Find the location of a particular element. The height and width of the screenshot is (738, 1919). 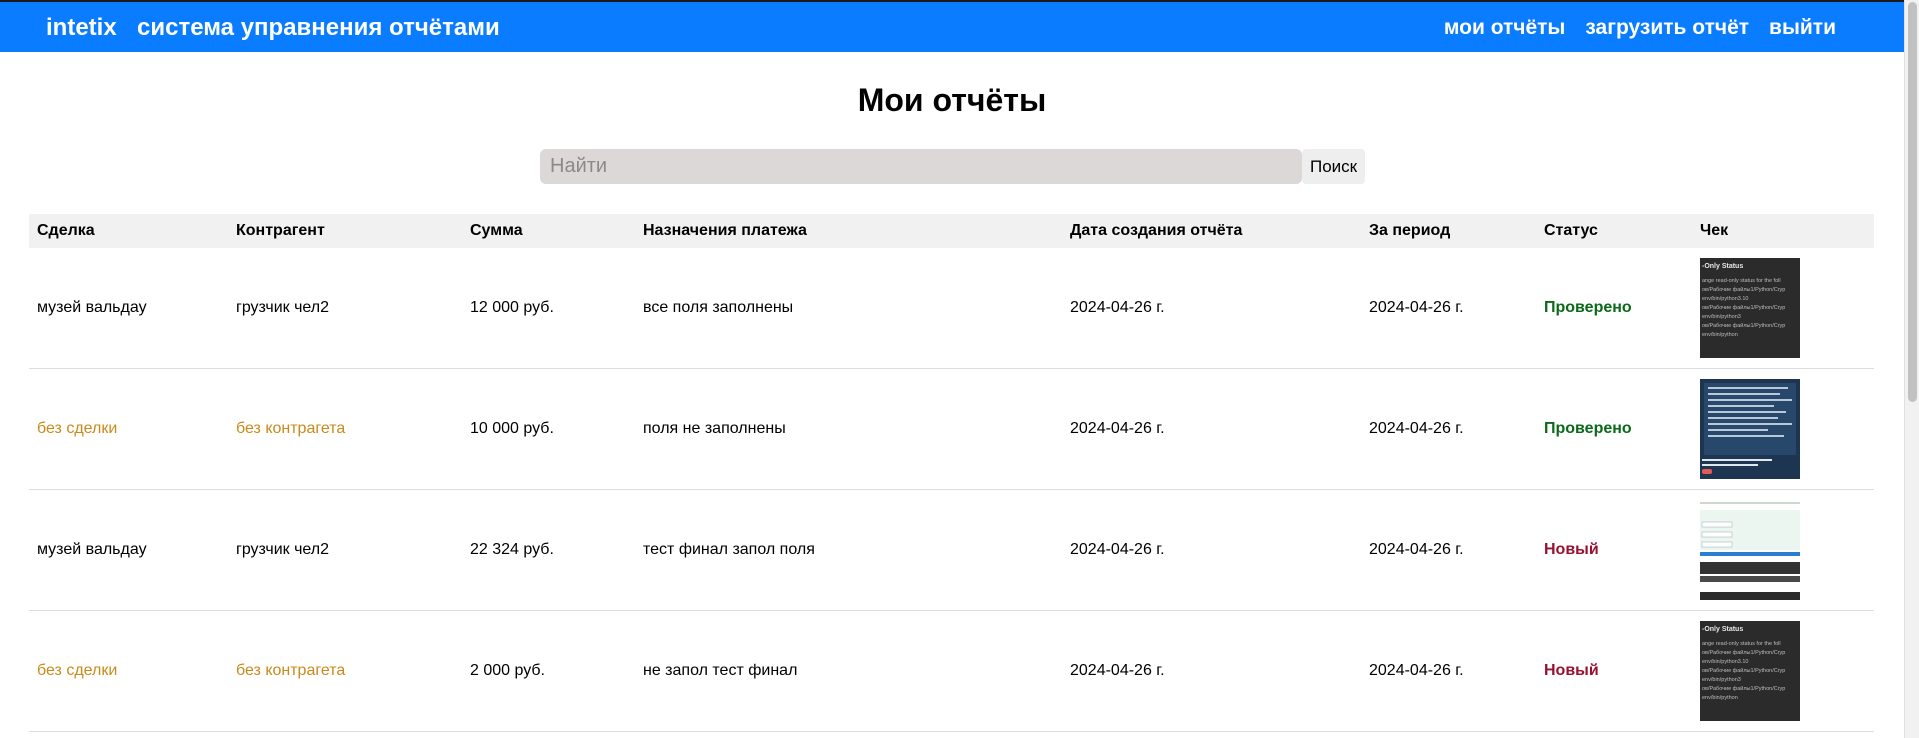

nav-my-reports: мои отчёты is located at coordinates (1505, 28).